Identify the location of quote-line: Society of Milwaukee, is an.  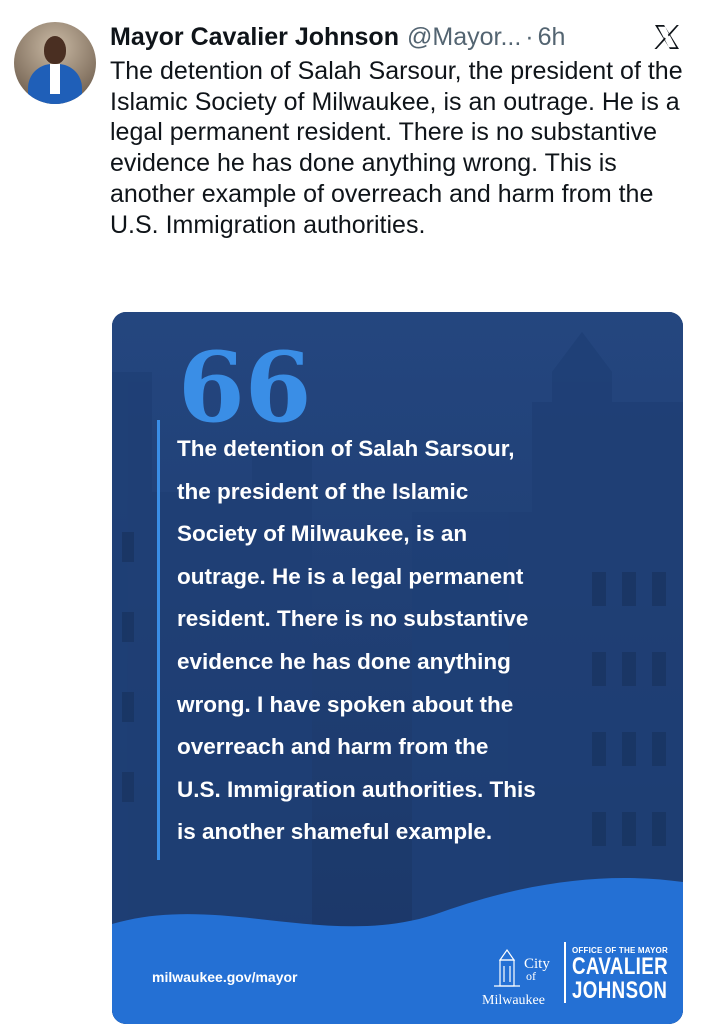
(322, 534).